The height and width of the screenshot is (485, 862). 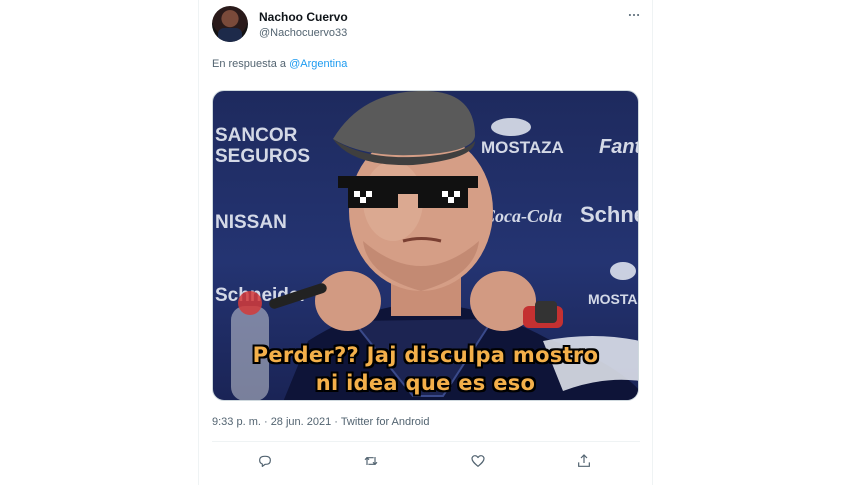 What do you see at coordinates (613, 299) in the screenshot?
I see `backdrop-logo-mostaza-2: MOSTAZA` at bounding box center [613, 299].